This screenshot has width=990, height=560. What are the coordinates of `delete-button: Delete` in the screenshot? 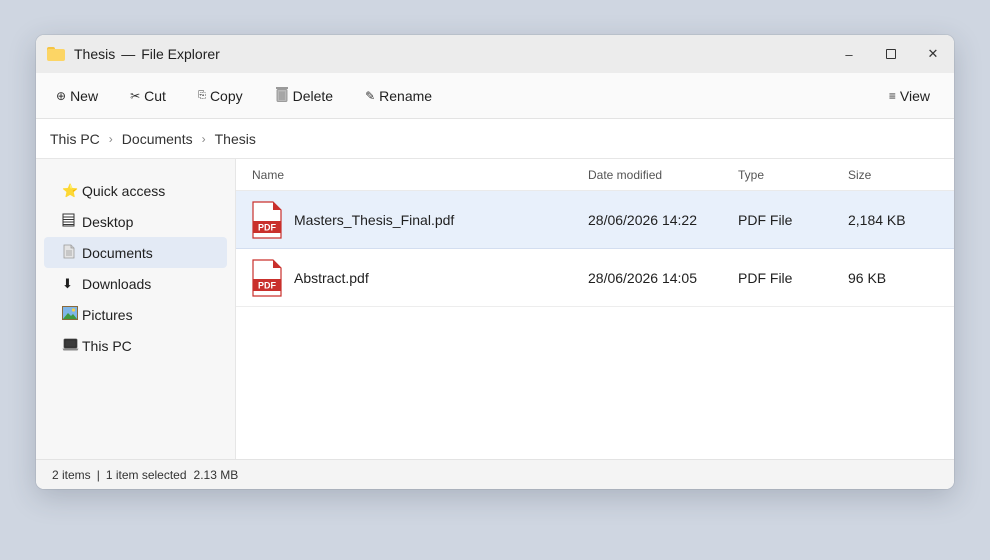 It's located at (304, 95).